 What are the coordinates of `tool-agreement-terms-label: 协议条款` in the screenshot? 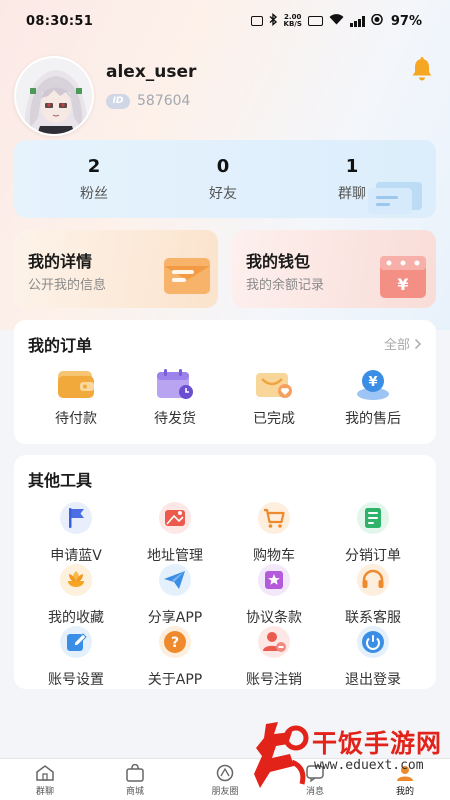 It's located at (274, 618).